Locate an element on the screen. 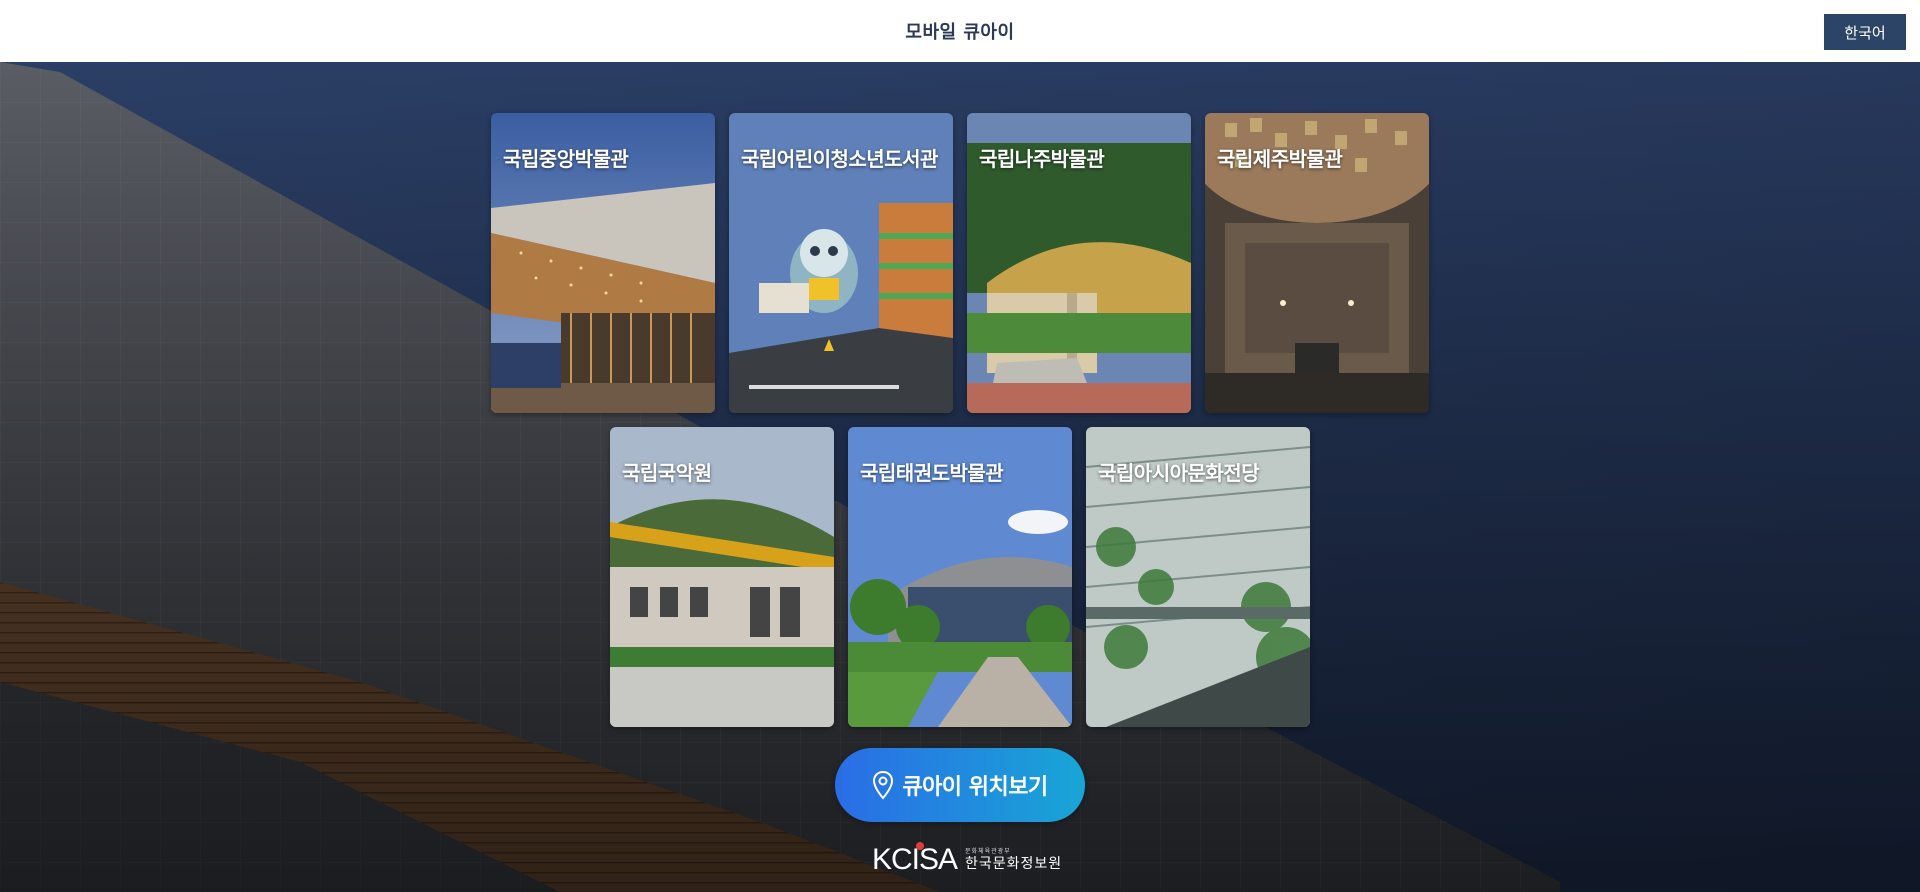 This screenshot has height=892, width=1920. location-pin-icon is located at coordinates (883, 785).